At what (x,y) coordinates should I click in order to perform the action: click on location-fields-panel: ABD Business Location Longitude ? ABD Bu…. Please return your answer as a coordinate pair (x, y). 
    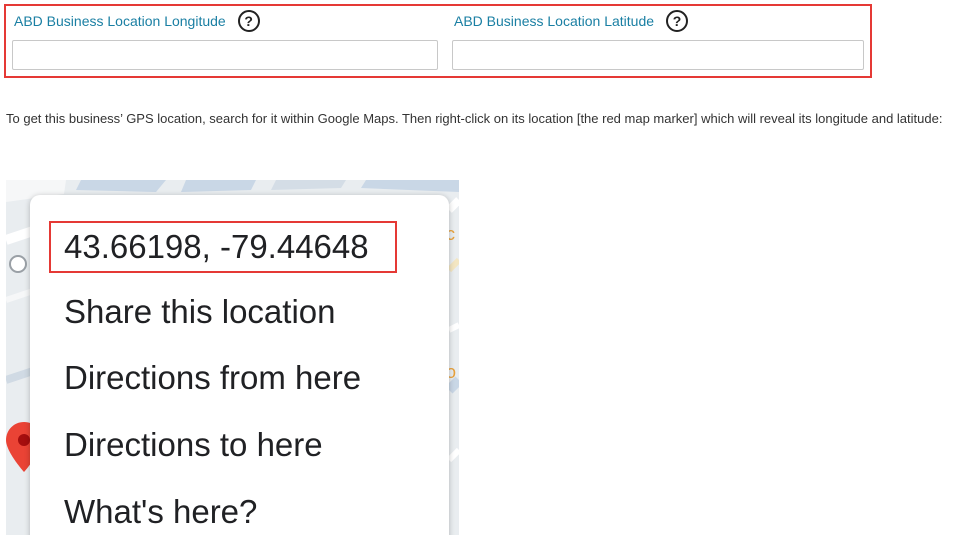
    Looking at the image, I should click on (438, 41).